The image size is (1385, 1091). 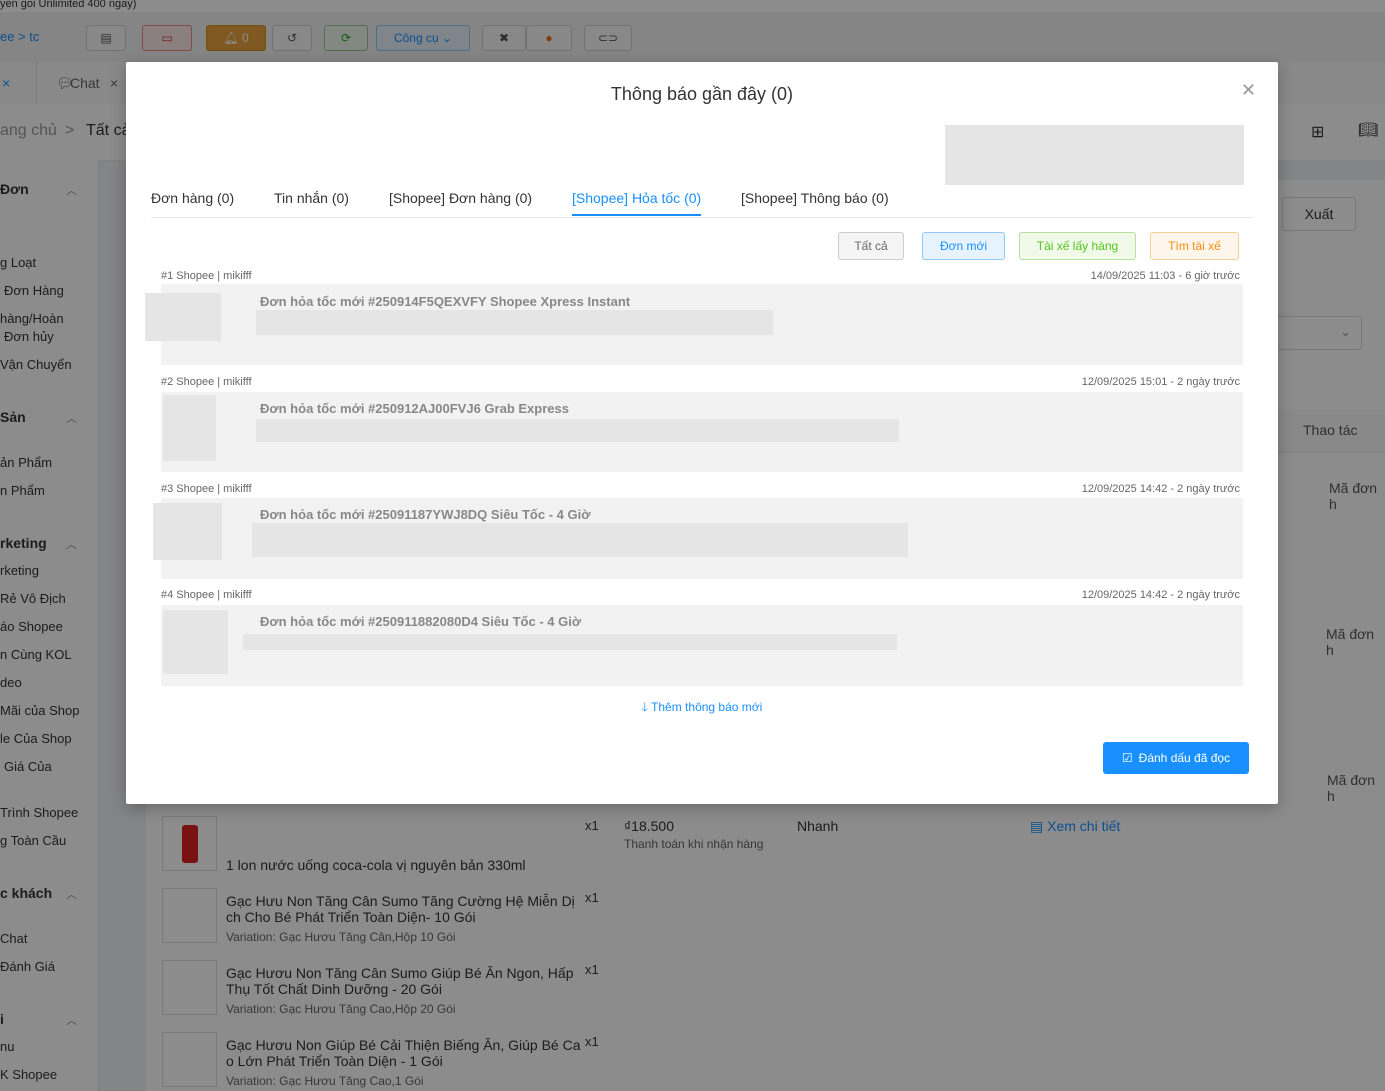 I want to click on close-icon: ✕, so click(x=1248, y=90).